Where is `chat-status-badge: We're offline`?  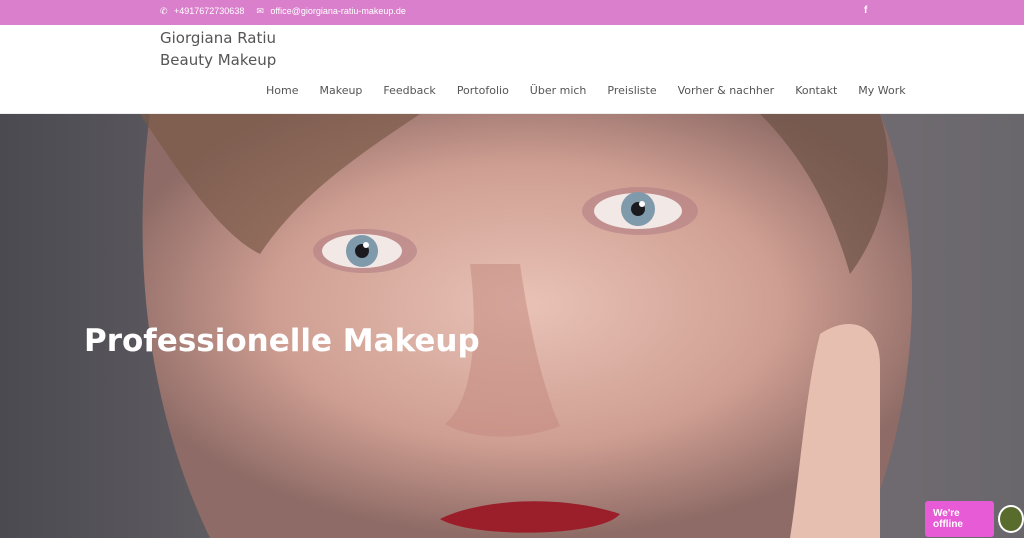 chat-status-badge: We're offline is located at coordinates (960, 519).